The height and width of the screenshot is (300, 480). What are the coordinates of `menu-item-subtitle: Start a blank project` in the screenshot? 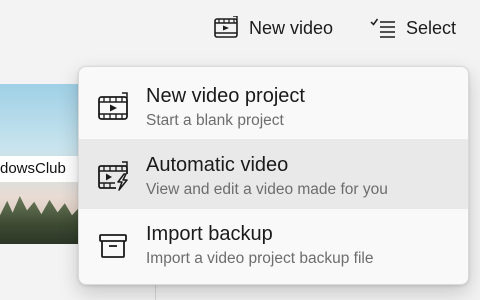 It's located at (215, 120).